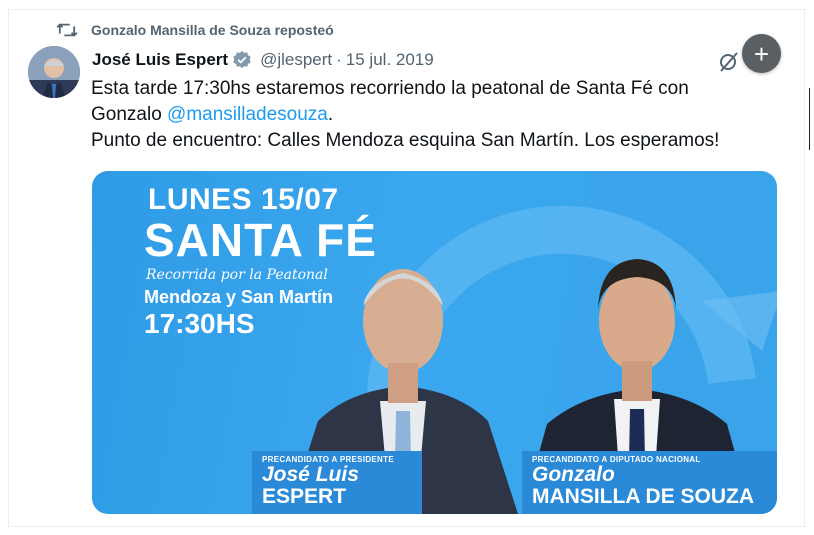 The image size is (814, 535). What do you see at coordinates (296, 60) in the screenshot?
I see `author-handle: @jlespert` at bounding box center [296, 60].